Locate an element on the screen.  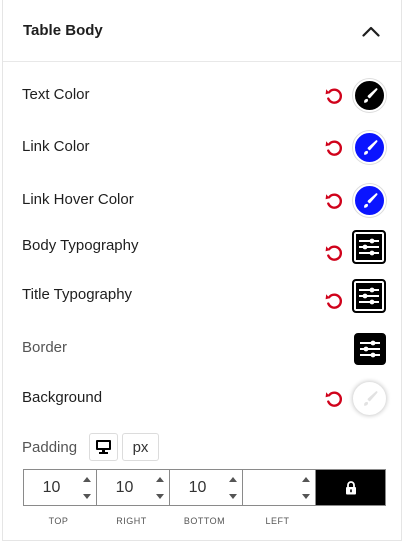
link-color-row: Link Color is located at coordinates (202, 147).